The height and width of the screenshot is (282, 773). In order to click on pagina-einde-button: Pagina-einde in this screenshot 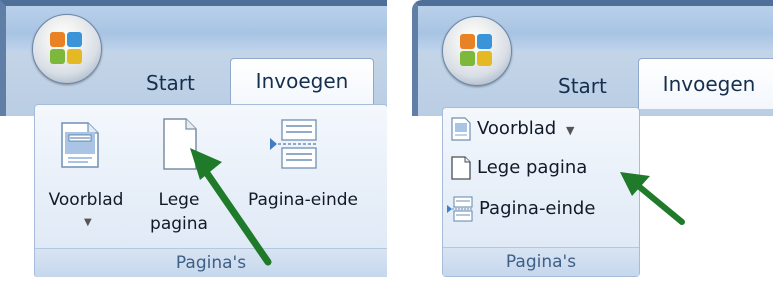, I will do `click(521, 209)`.